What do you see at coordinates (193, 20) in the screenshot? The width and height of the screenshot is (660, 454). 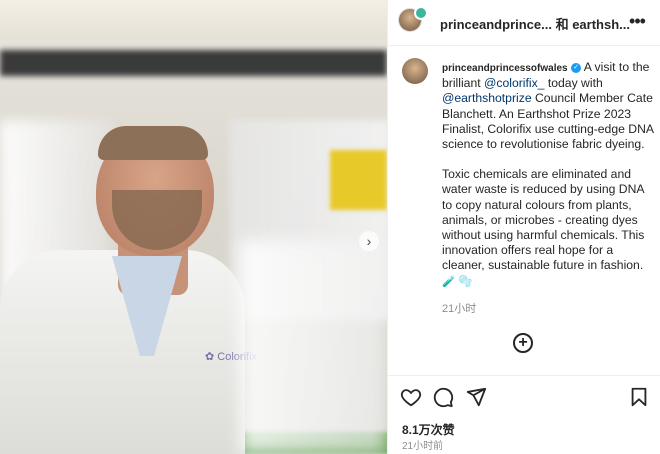 I see `ceiling` at bounding box center [193, 20].